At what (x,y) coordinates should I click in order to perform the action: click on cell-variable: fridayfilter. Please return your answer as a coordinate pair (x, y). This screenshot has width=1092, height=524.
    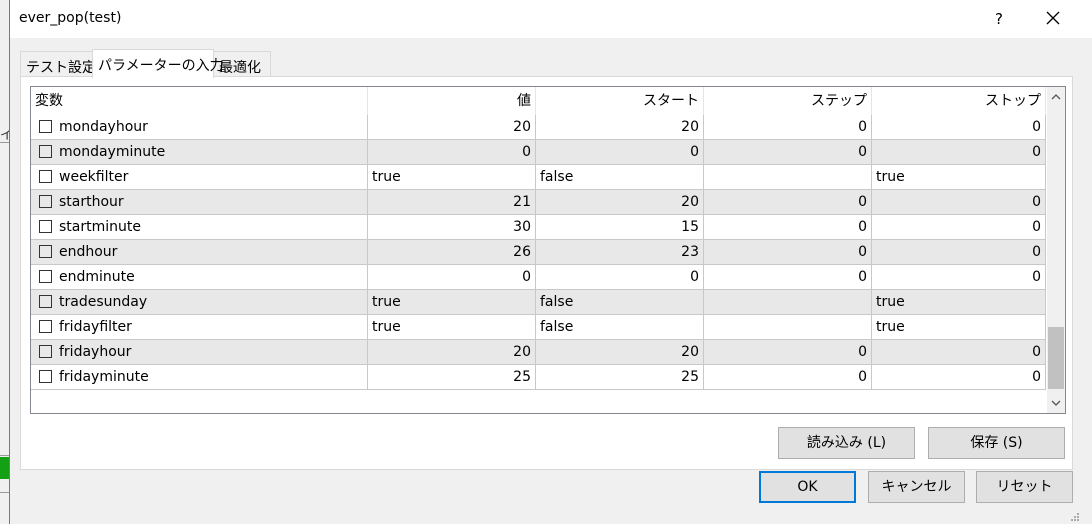
    Looking at the image, I should click on (199, 327).